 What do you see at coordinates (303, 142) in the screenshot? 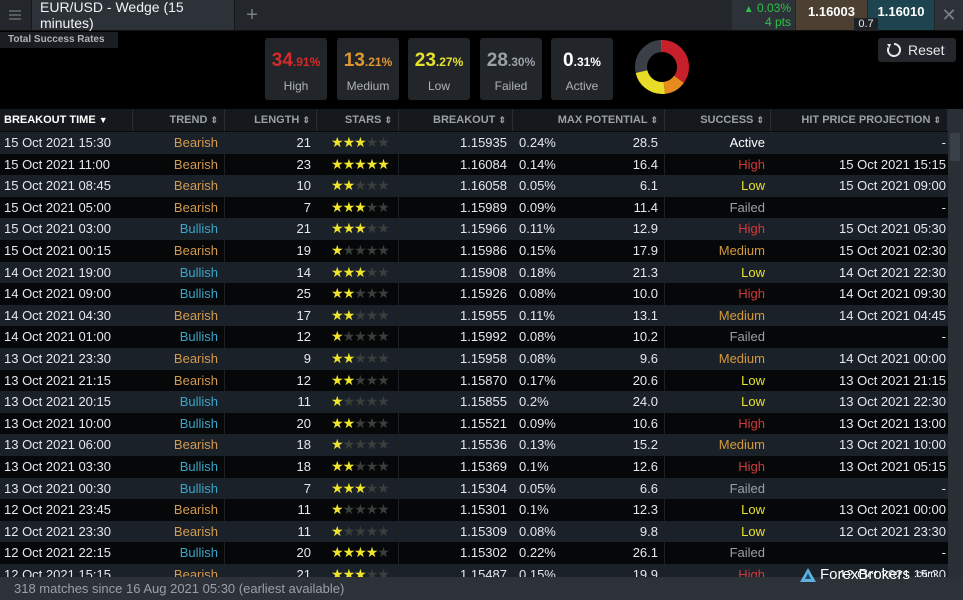
I see `length: 21` at bounding box center [303, 142].